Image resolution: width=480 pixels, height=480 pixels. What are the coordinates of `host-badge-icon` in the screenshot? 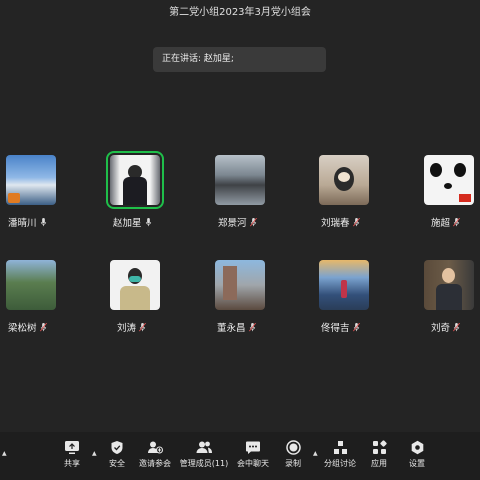 It's located at (14, 198).